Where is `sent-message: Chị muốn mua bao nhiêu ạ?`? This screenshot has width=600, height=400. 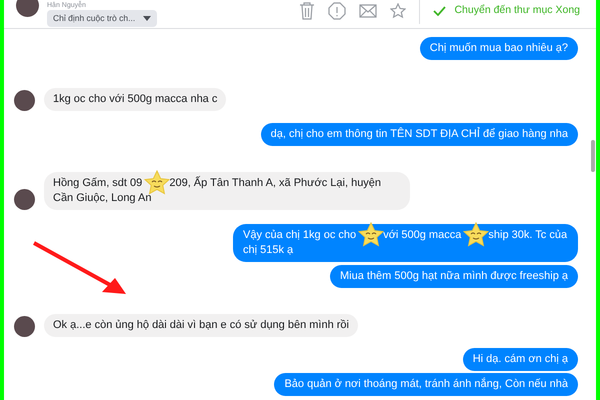 sent-message: Chị muốn mua bao nhiêu ạ? is located at coordinates (499, 48).